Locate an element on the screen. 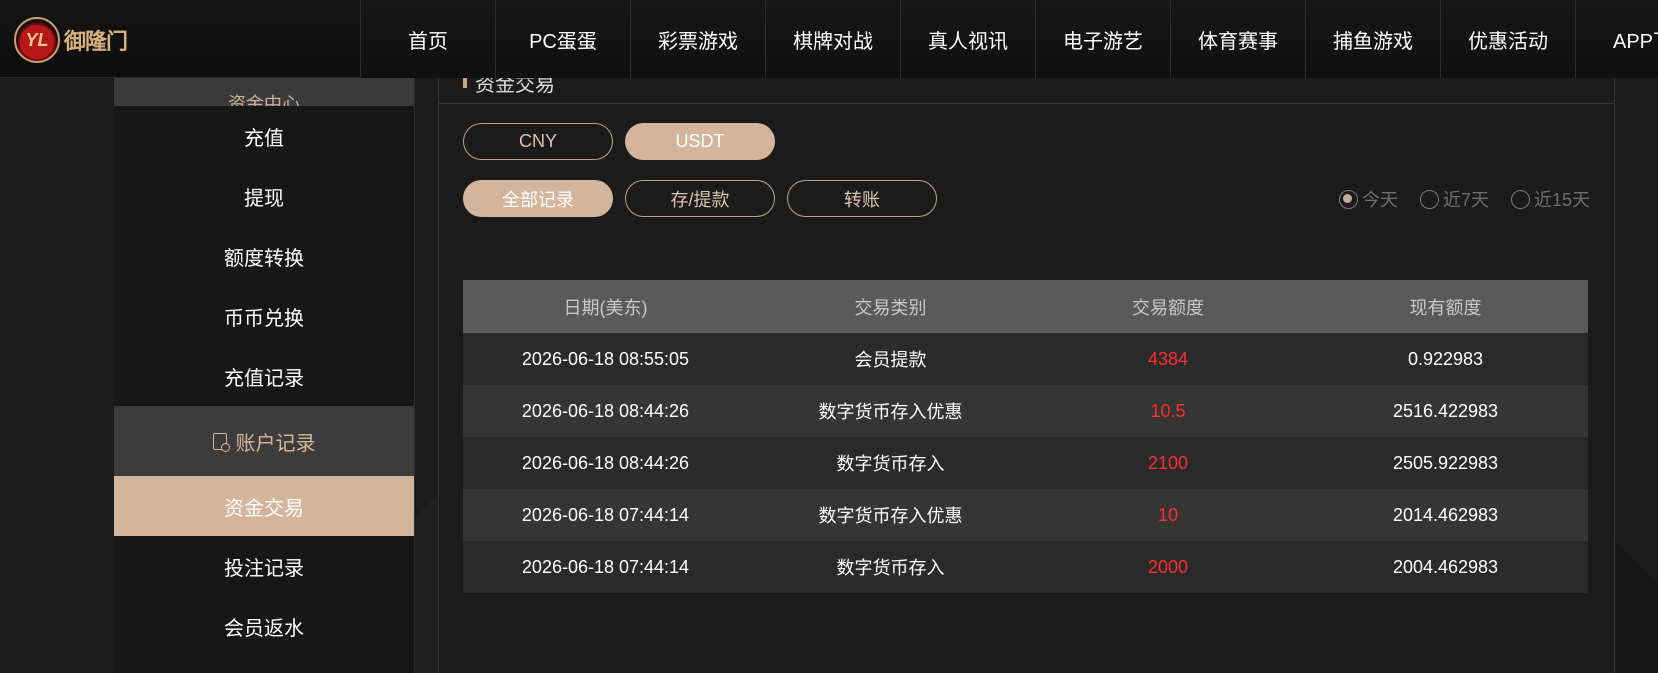 This screenshot has width=1658, height=673. record-icon is located at coordinates (221, 442).